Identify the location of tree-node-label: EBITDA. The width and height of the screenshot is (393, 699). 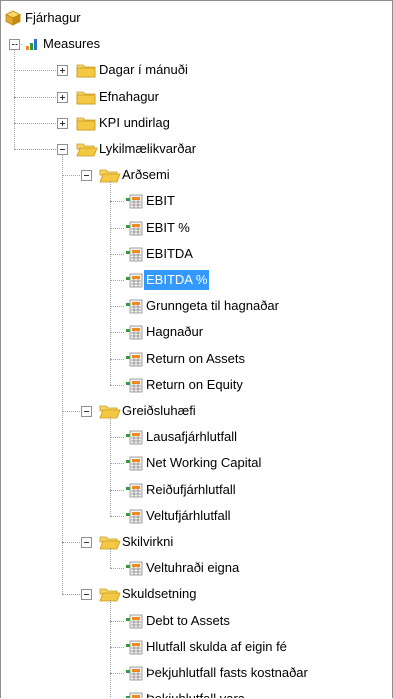
(169, 253).